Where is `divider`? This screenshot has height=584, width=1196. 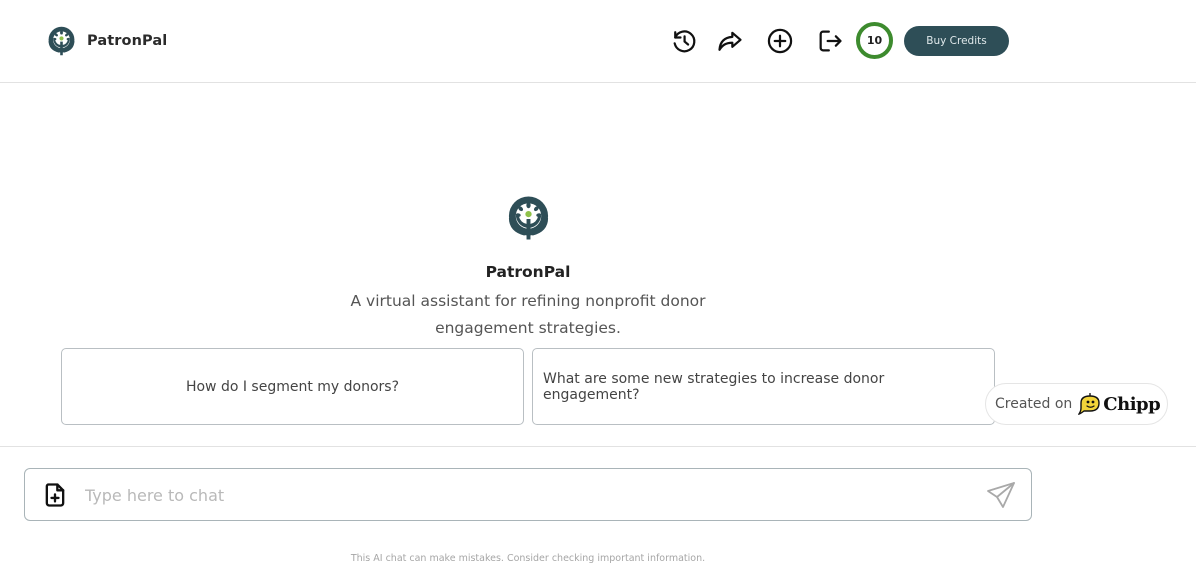
divider is located at coordinates (598, 446).